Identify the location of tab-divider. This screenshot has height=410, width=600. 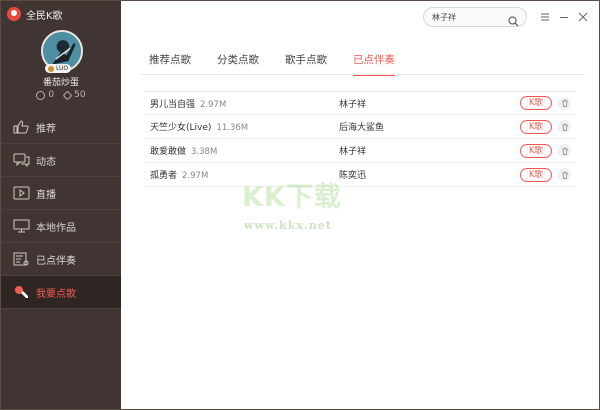
(363, 74).